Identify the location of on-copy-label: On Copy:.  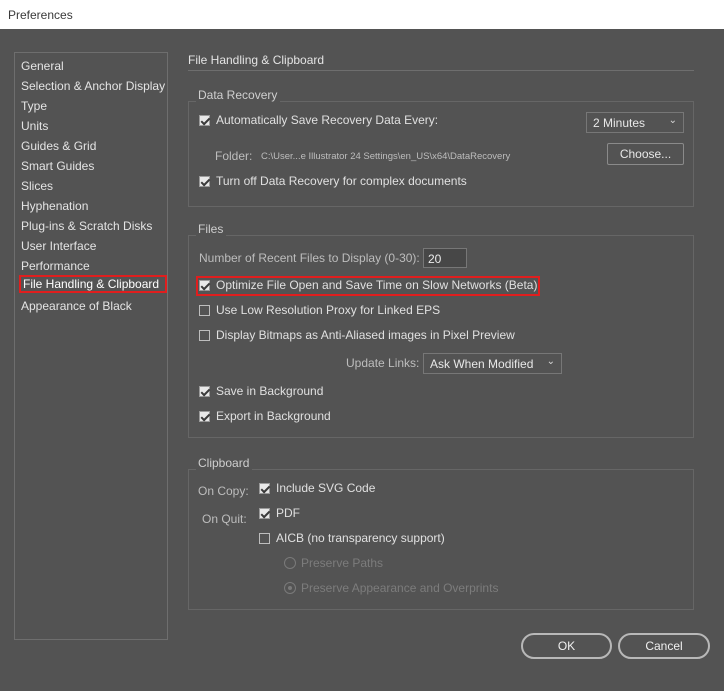
(223, 491).